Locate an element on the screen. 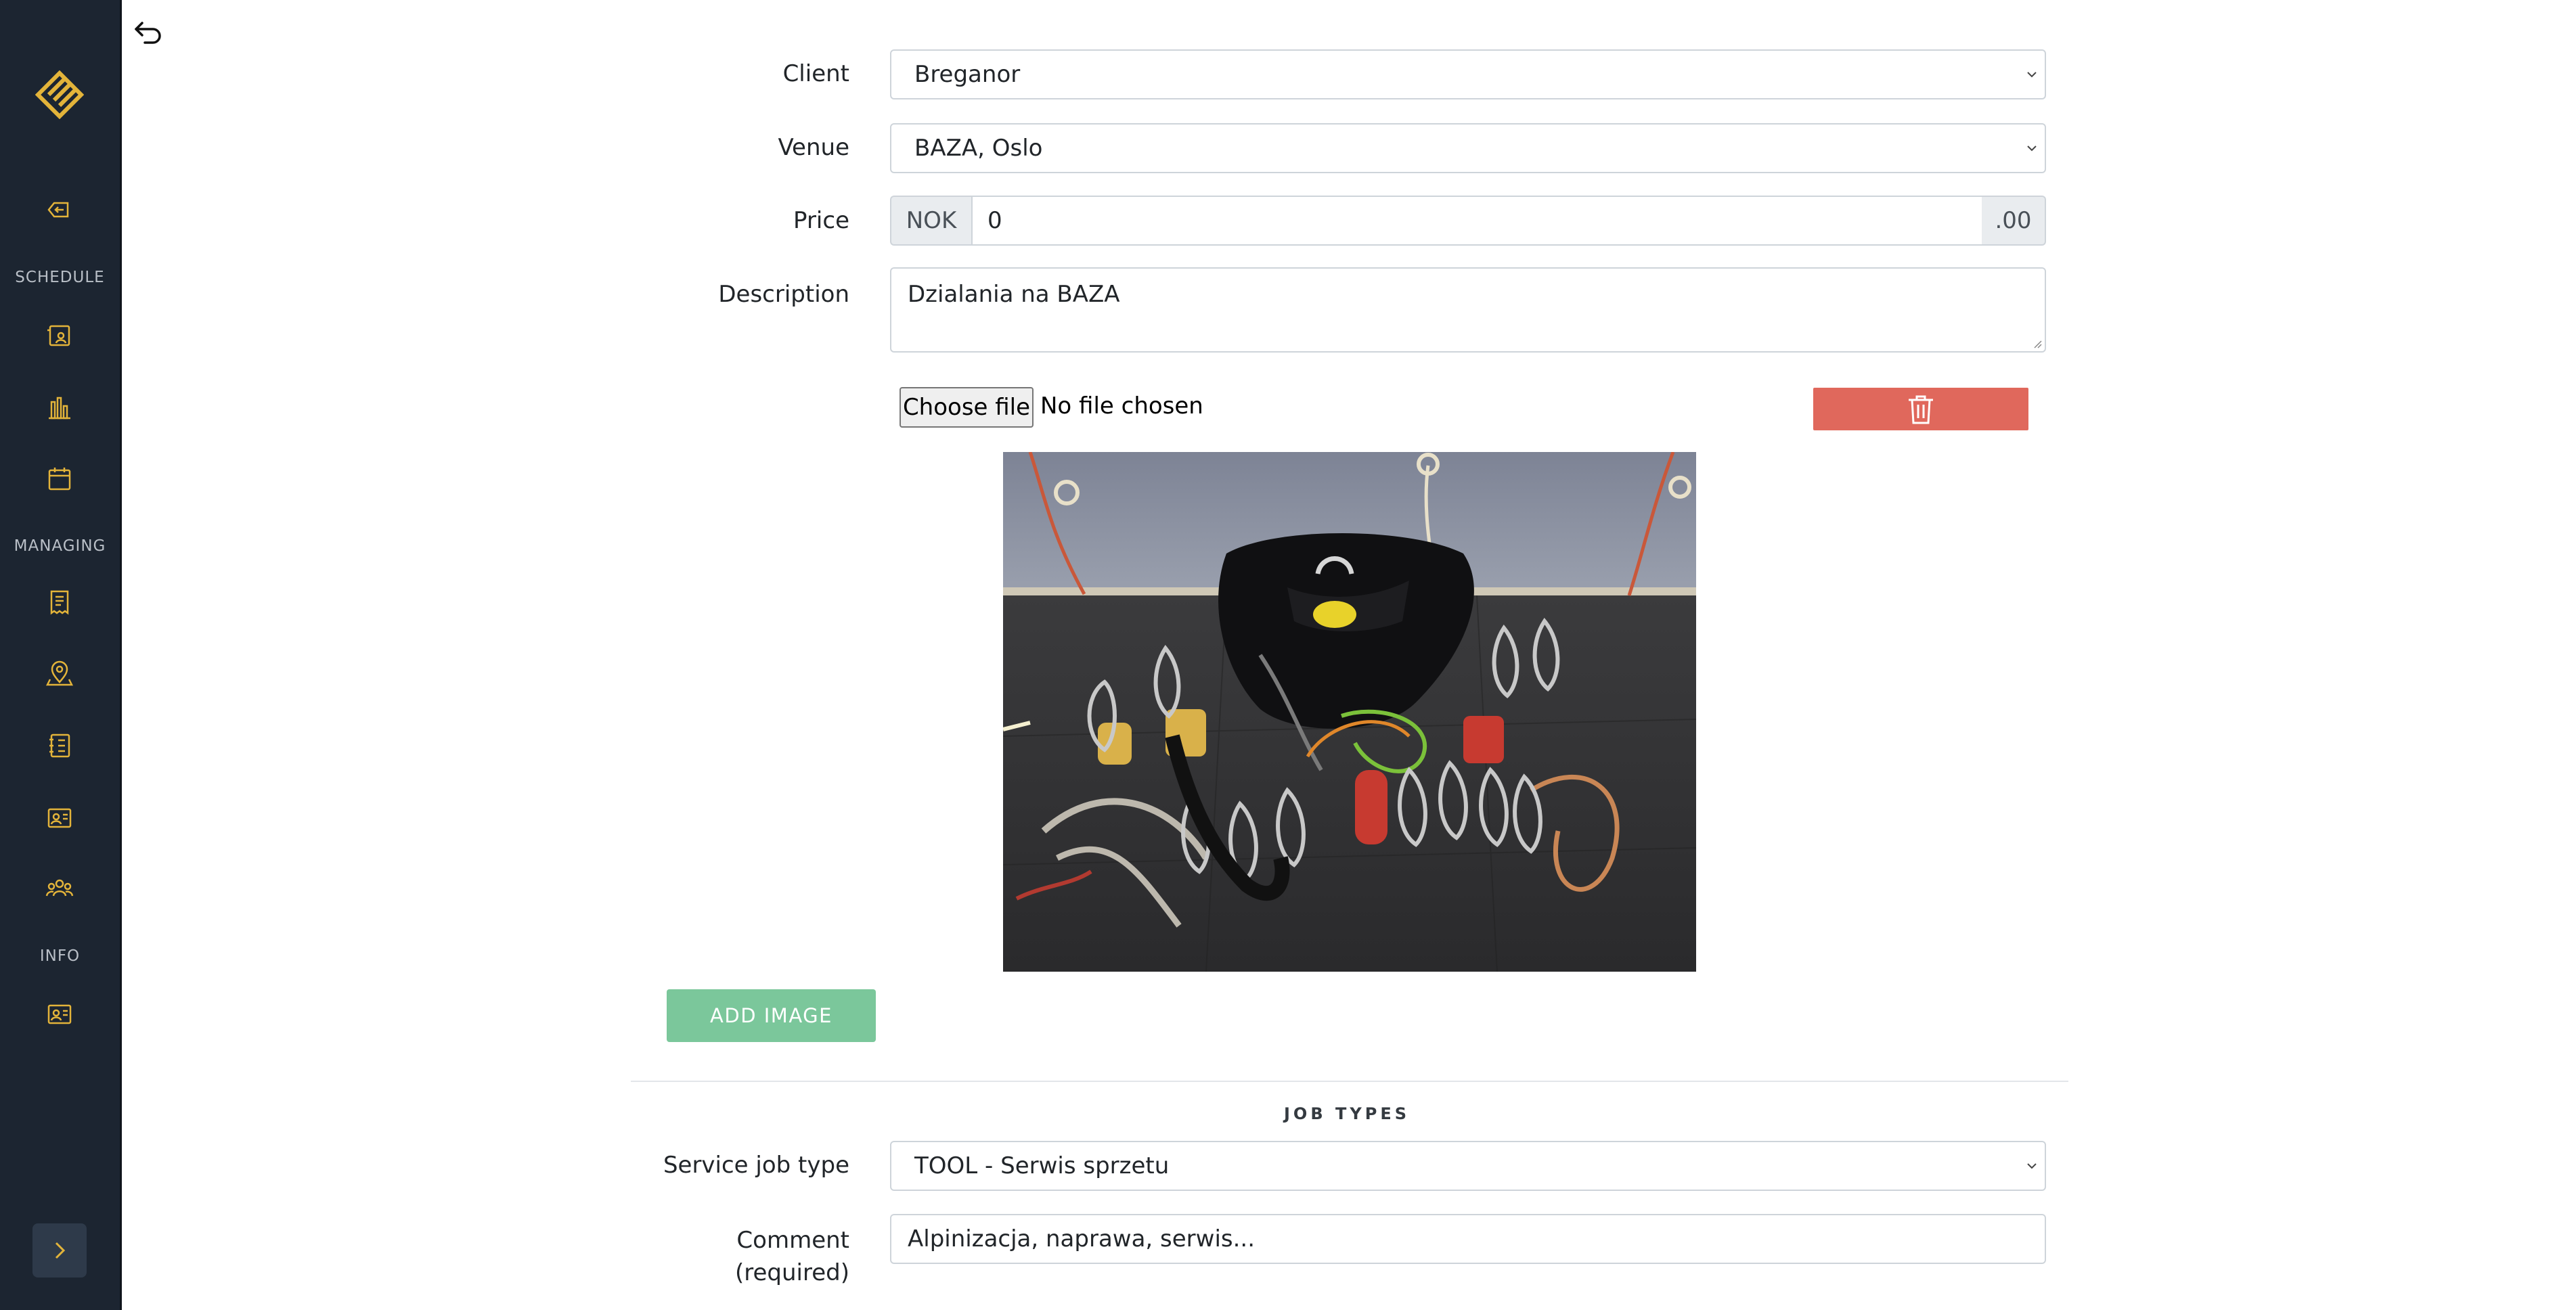 Image resolution: width=2576 pixels, height=1310 pixels. client-select: Breganor is located at coordinates (1468, 74).